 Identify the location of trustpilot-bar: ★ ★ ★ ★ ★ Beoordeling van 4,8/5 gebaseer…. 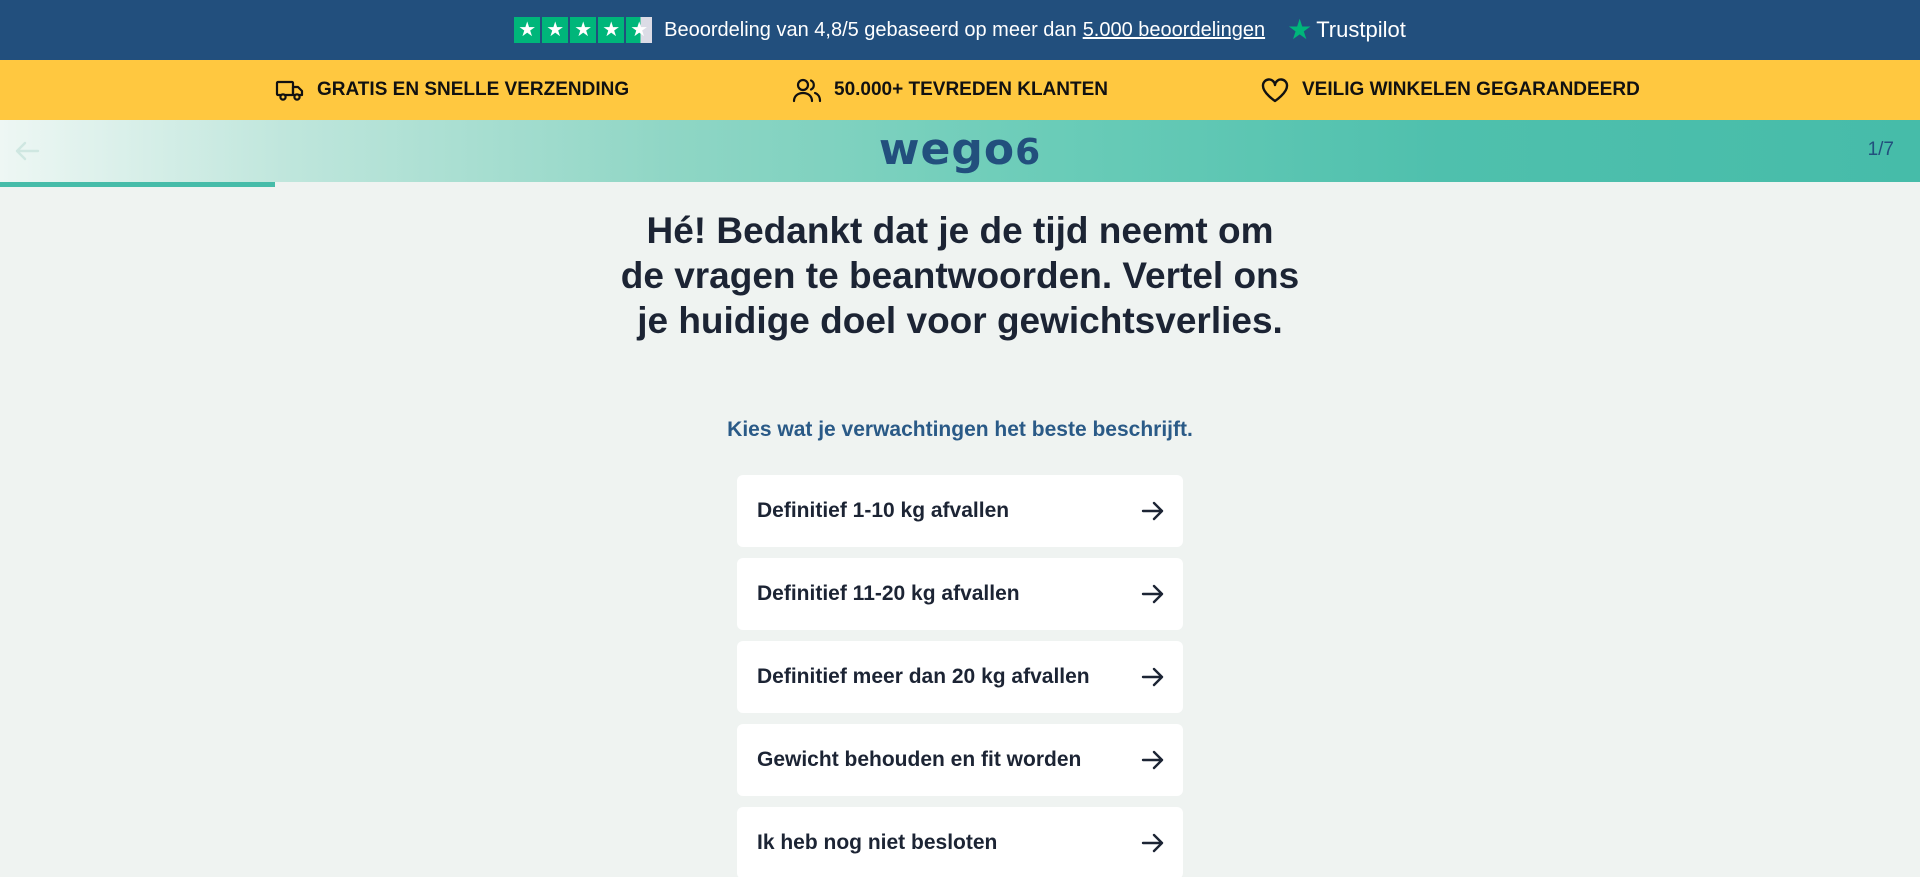
(960, 30).